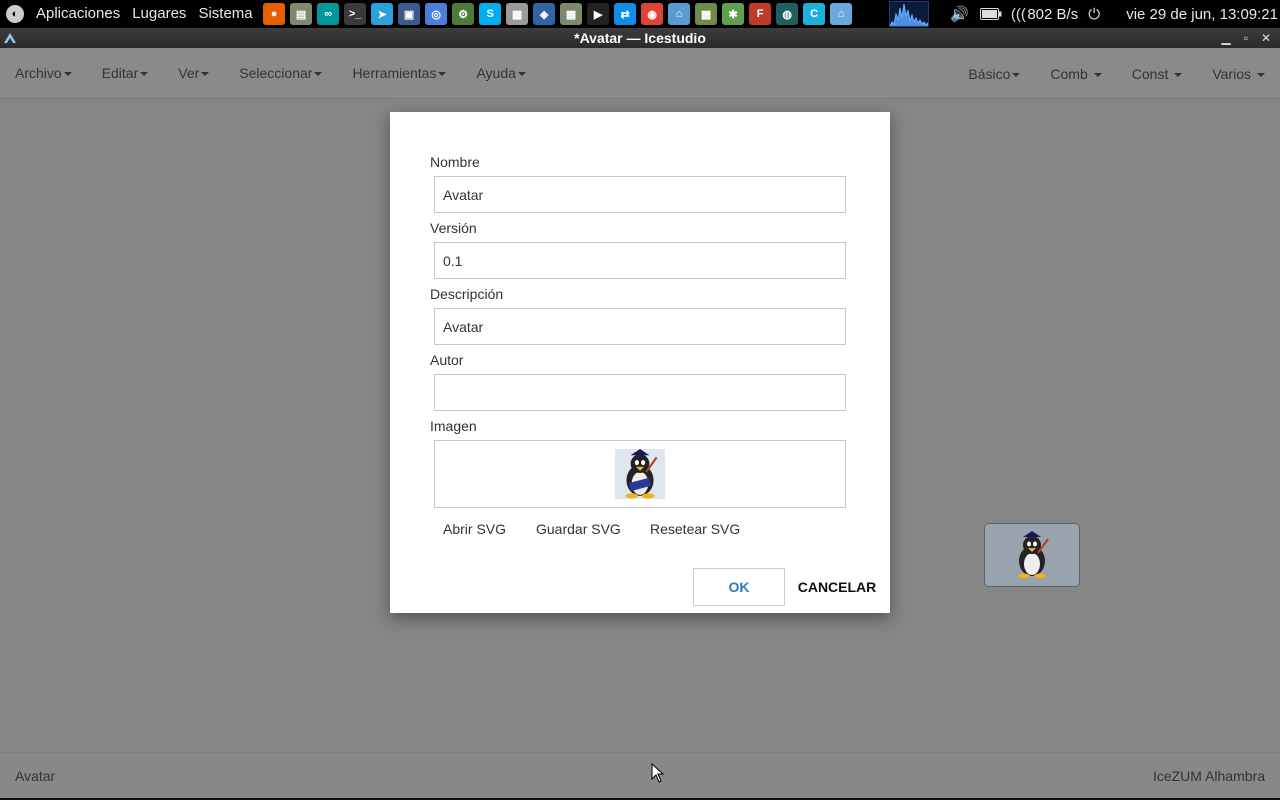 The height and width of the screenshot is (800, 1280). I want to click on maximize-icon: ▫, so click(1246, 38).